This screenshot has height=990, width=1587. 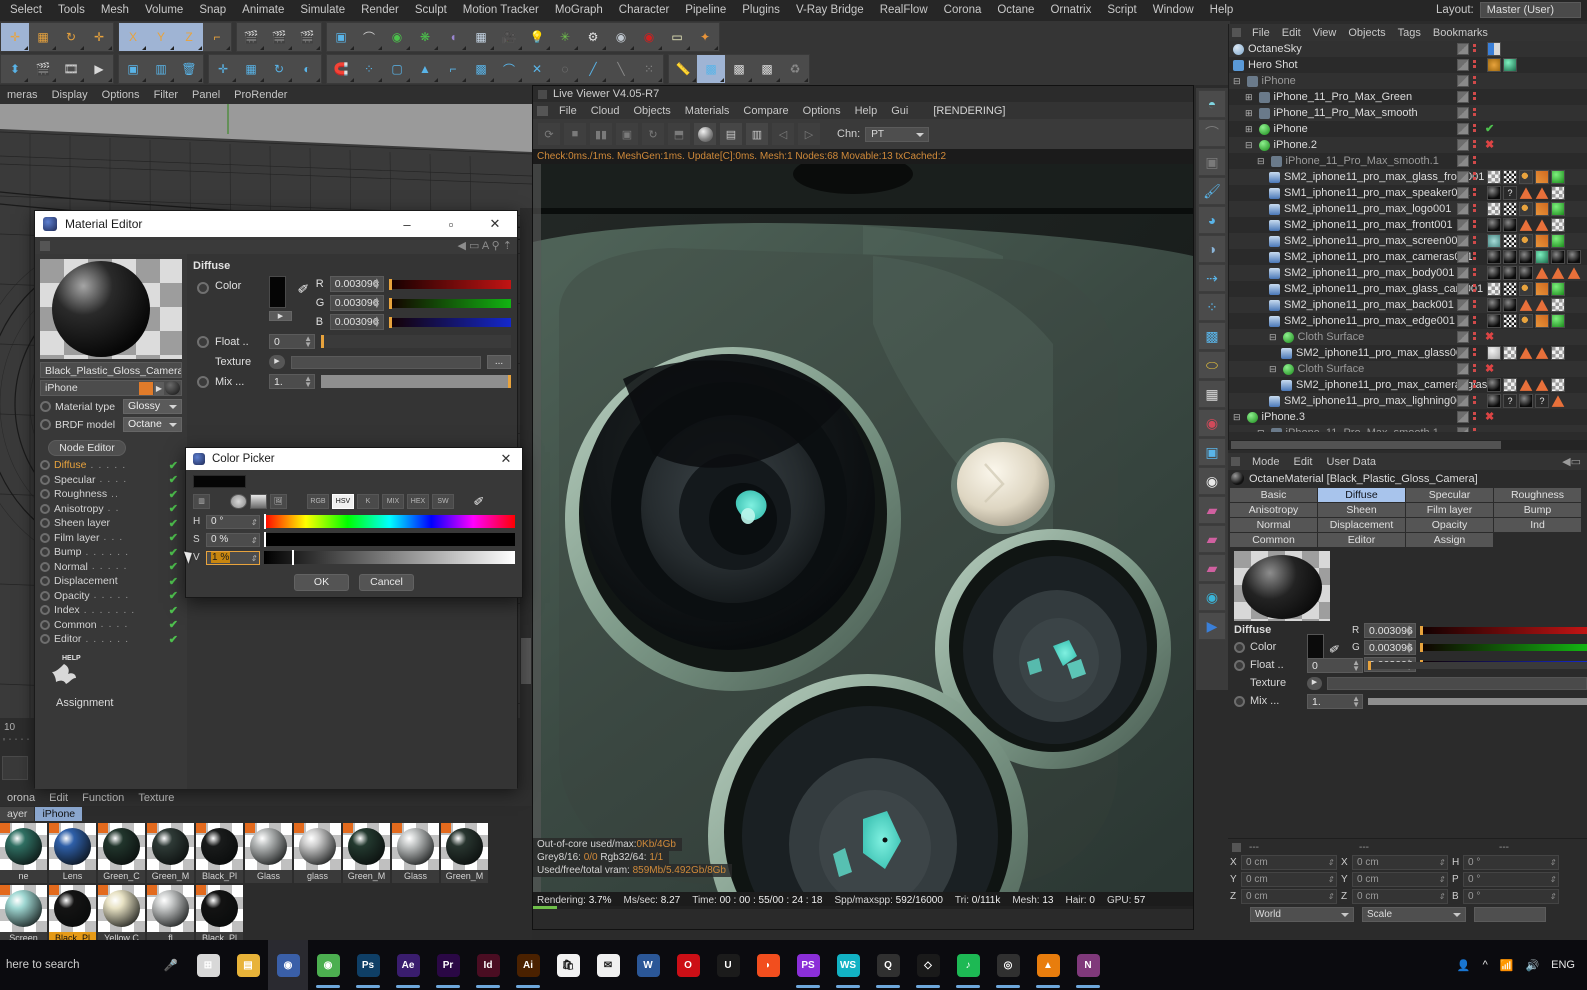 I want to click on object-name-wrap: Hero Shot, so click(x=1408, y=65).